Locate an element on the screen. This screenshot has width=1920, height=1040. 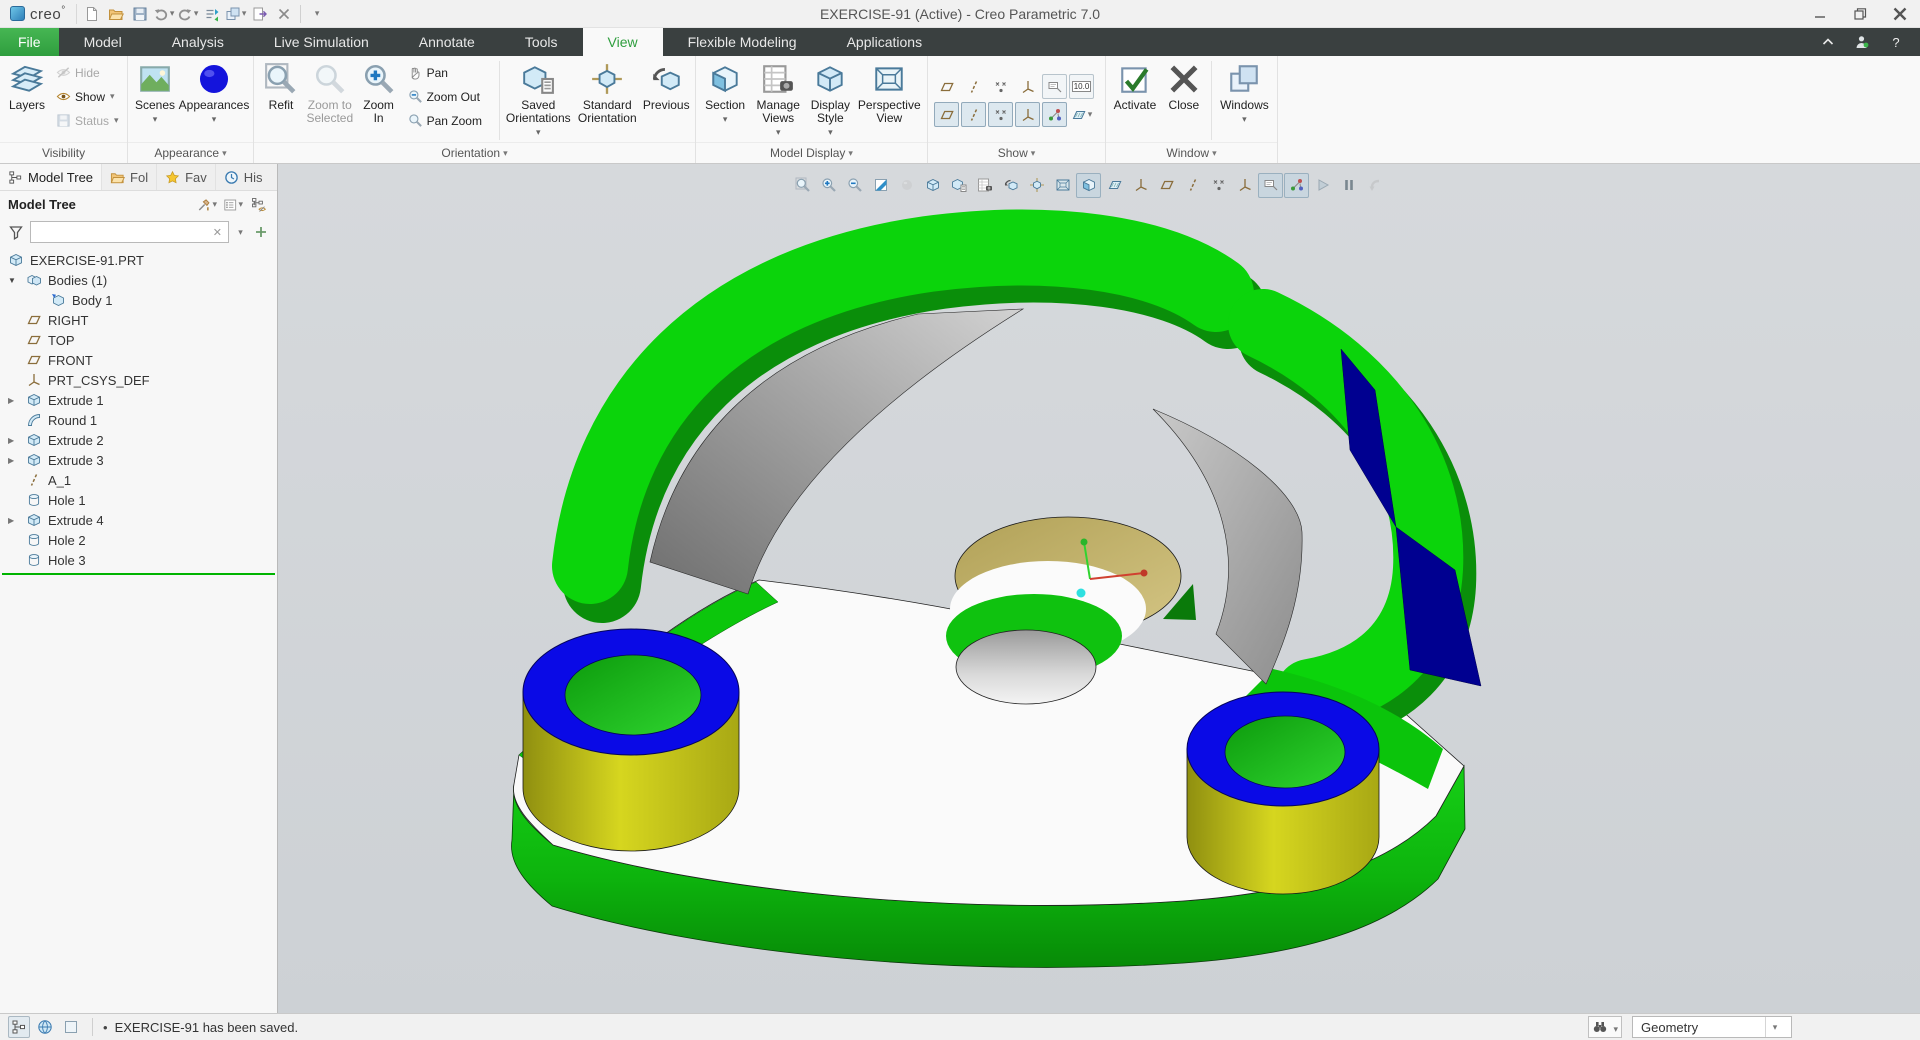
filter-dropdown-icon is located at coordinates (240, 232).